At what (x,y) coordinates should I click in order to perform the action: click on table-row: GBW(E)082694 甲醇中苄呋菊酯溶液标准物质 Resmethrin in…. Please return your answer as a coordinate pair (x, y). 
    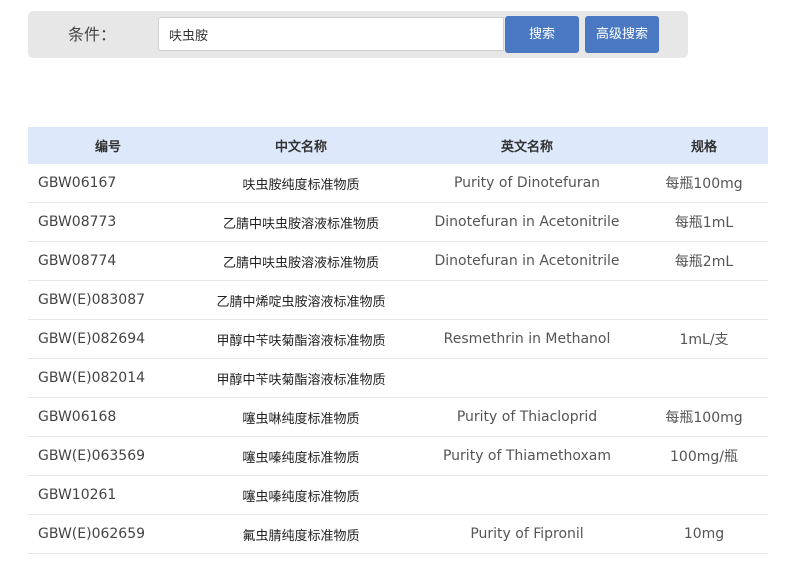
    Looking at the image, I should click on (398, 339).